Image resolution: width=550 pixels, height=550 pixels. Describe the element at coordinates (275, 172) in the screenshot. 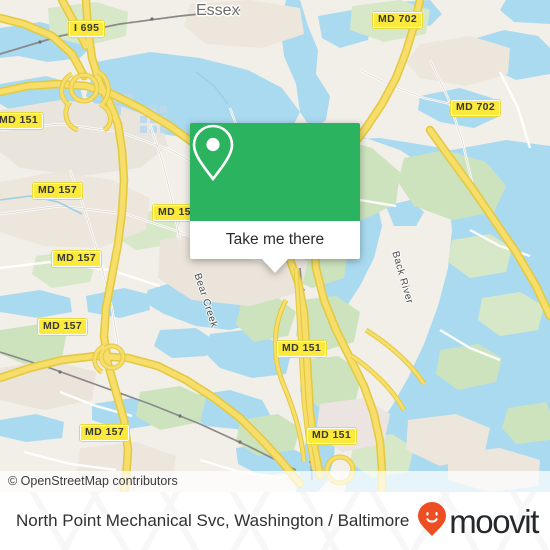

I see `popup-header` at that location.